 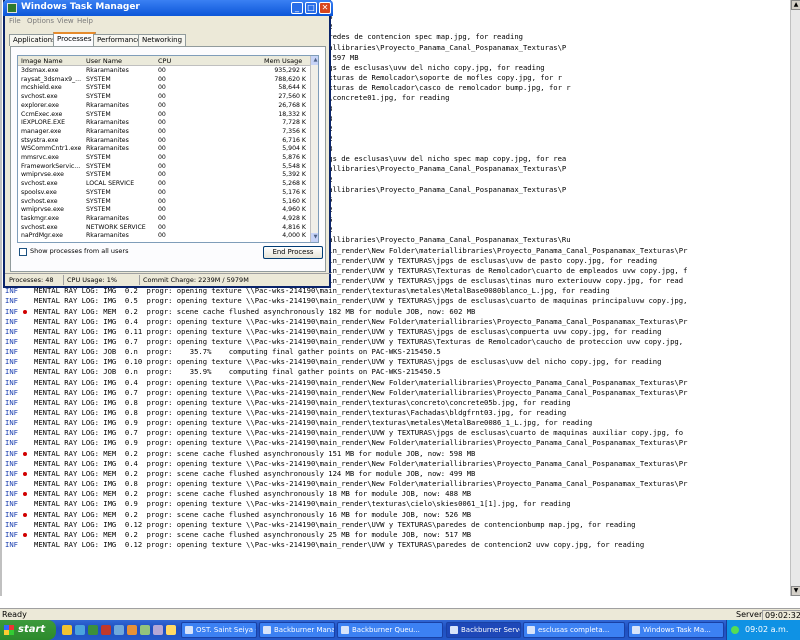 I want to click on quicklaunch-desktop-icon, so click(x=119, y=630).